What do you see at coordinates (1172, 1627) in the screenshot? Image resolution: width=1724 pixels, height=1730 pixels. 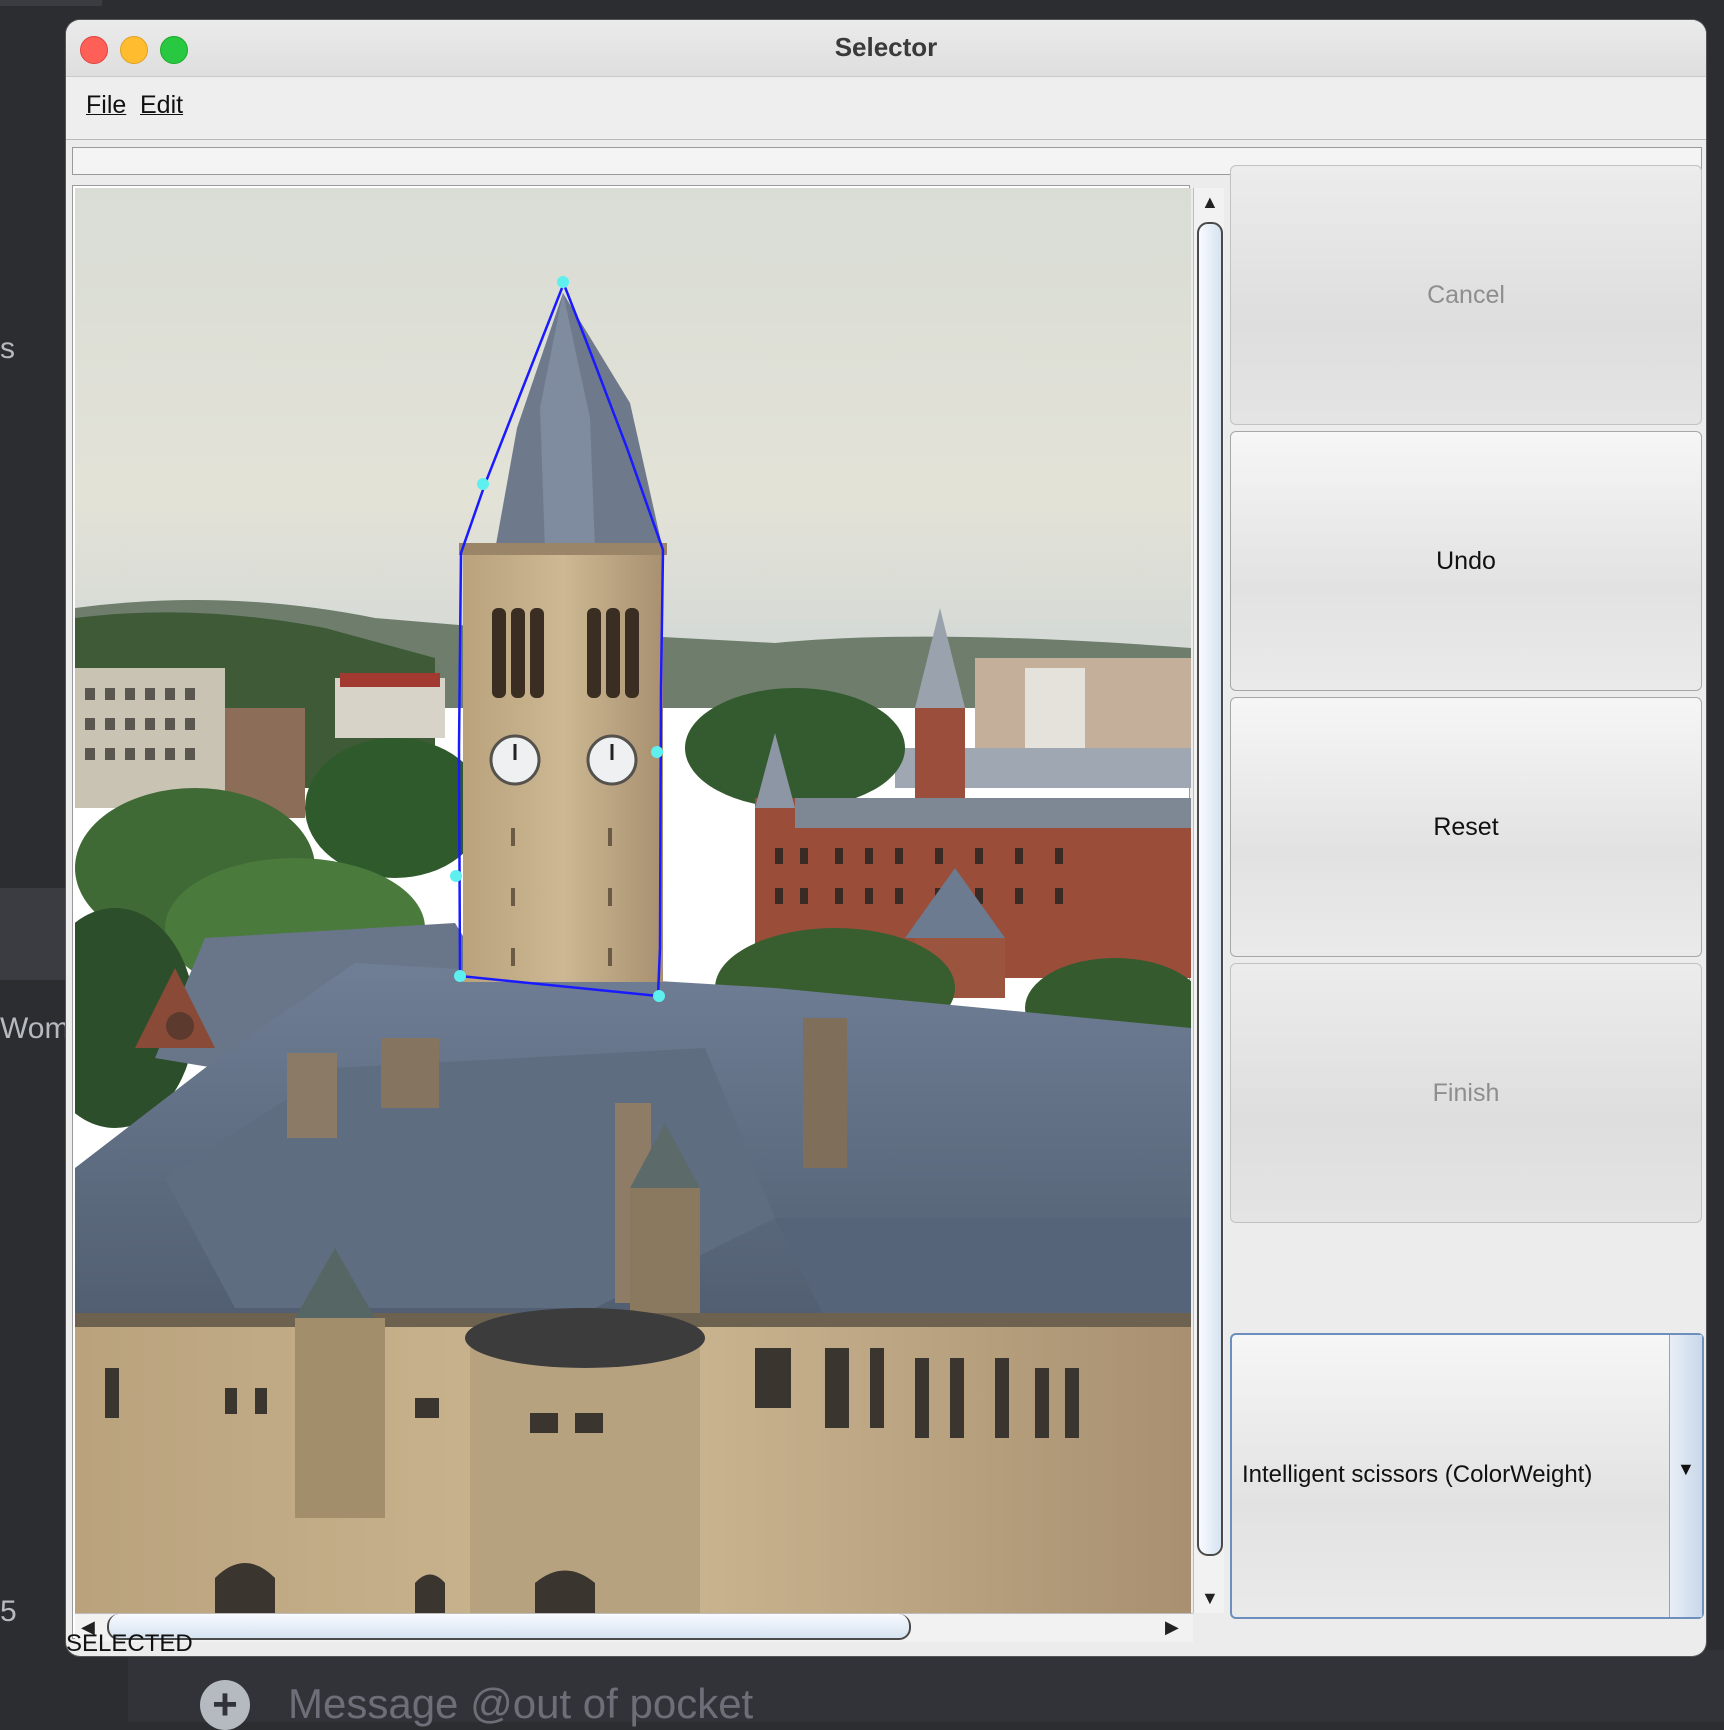 I see `scroll-right-icon: ▶` at bounding box center [1172, 1627].